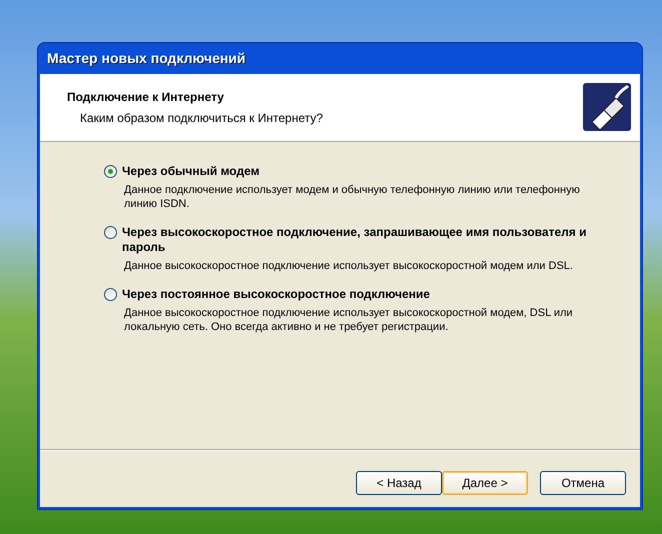  What do you see at coordinates (607, 107) in the screenshot?
I see `network-cable-icon` at bounding box center [607, 107].